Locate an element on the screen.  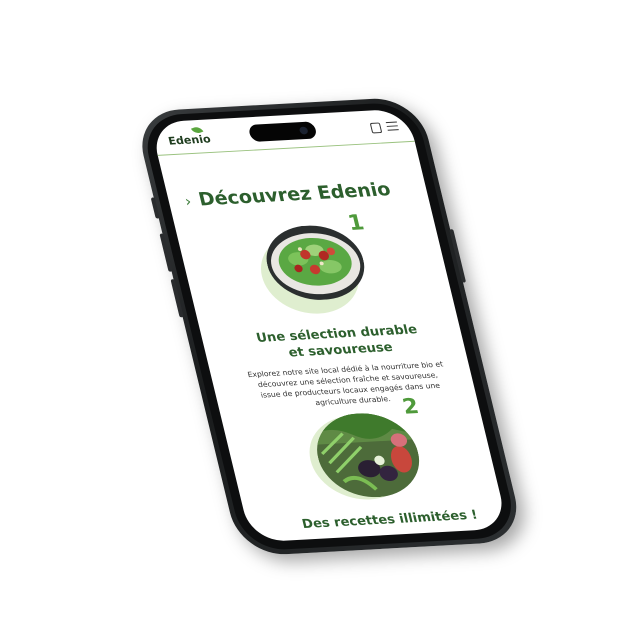
hero-title-row: › Découvrez Edenio is located at coordinates (302, 192).